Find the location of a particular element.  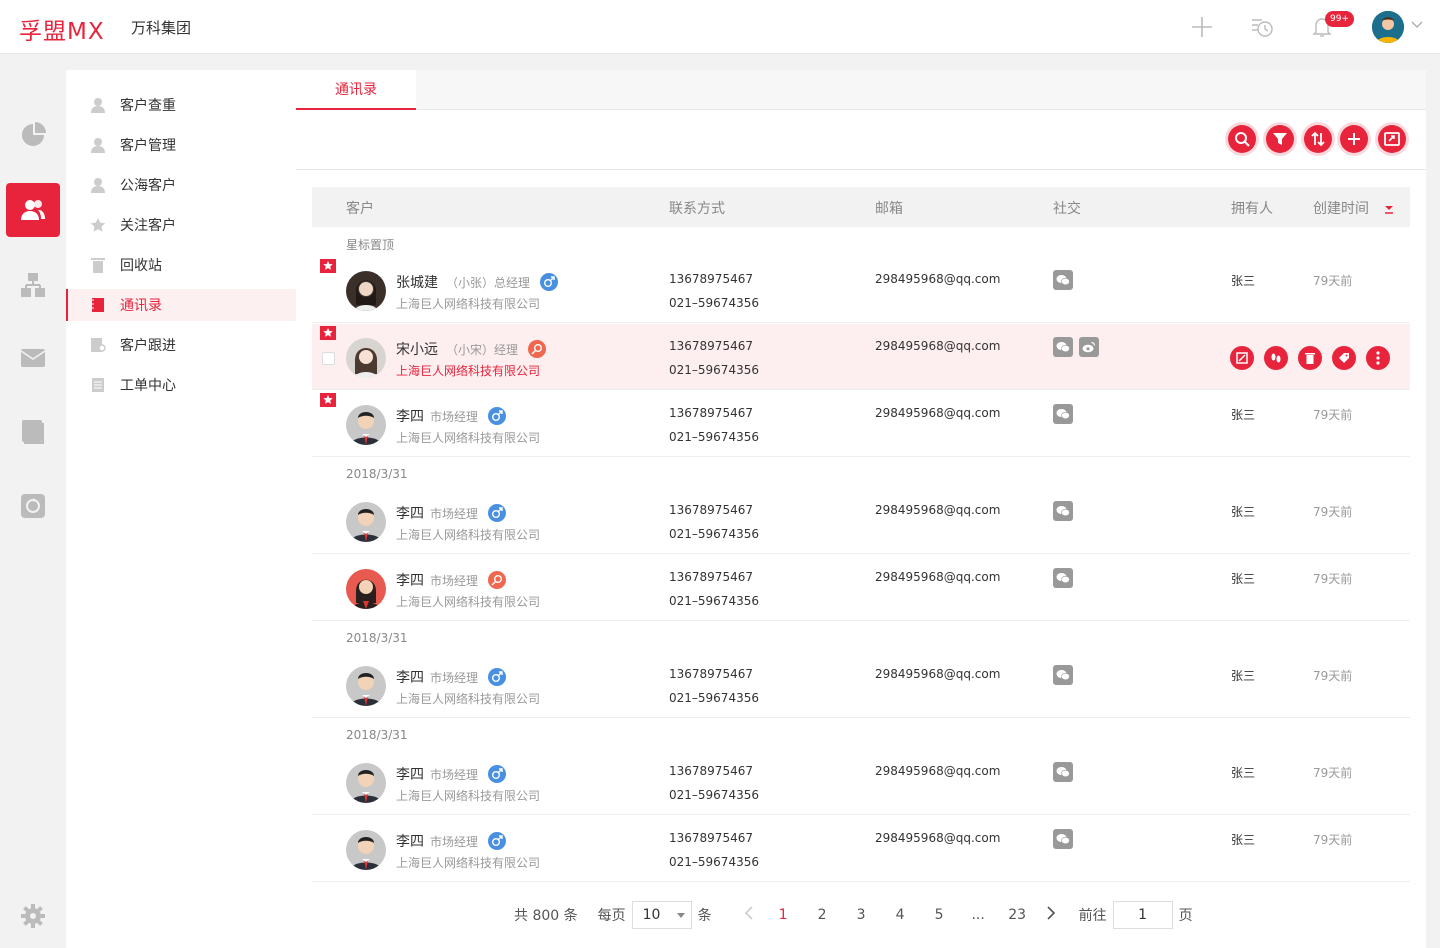

export-icon is located at coordinates (1392, 139).